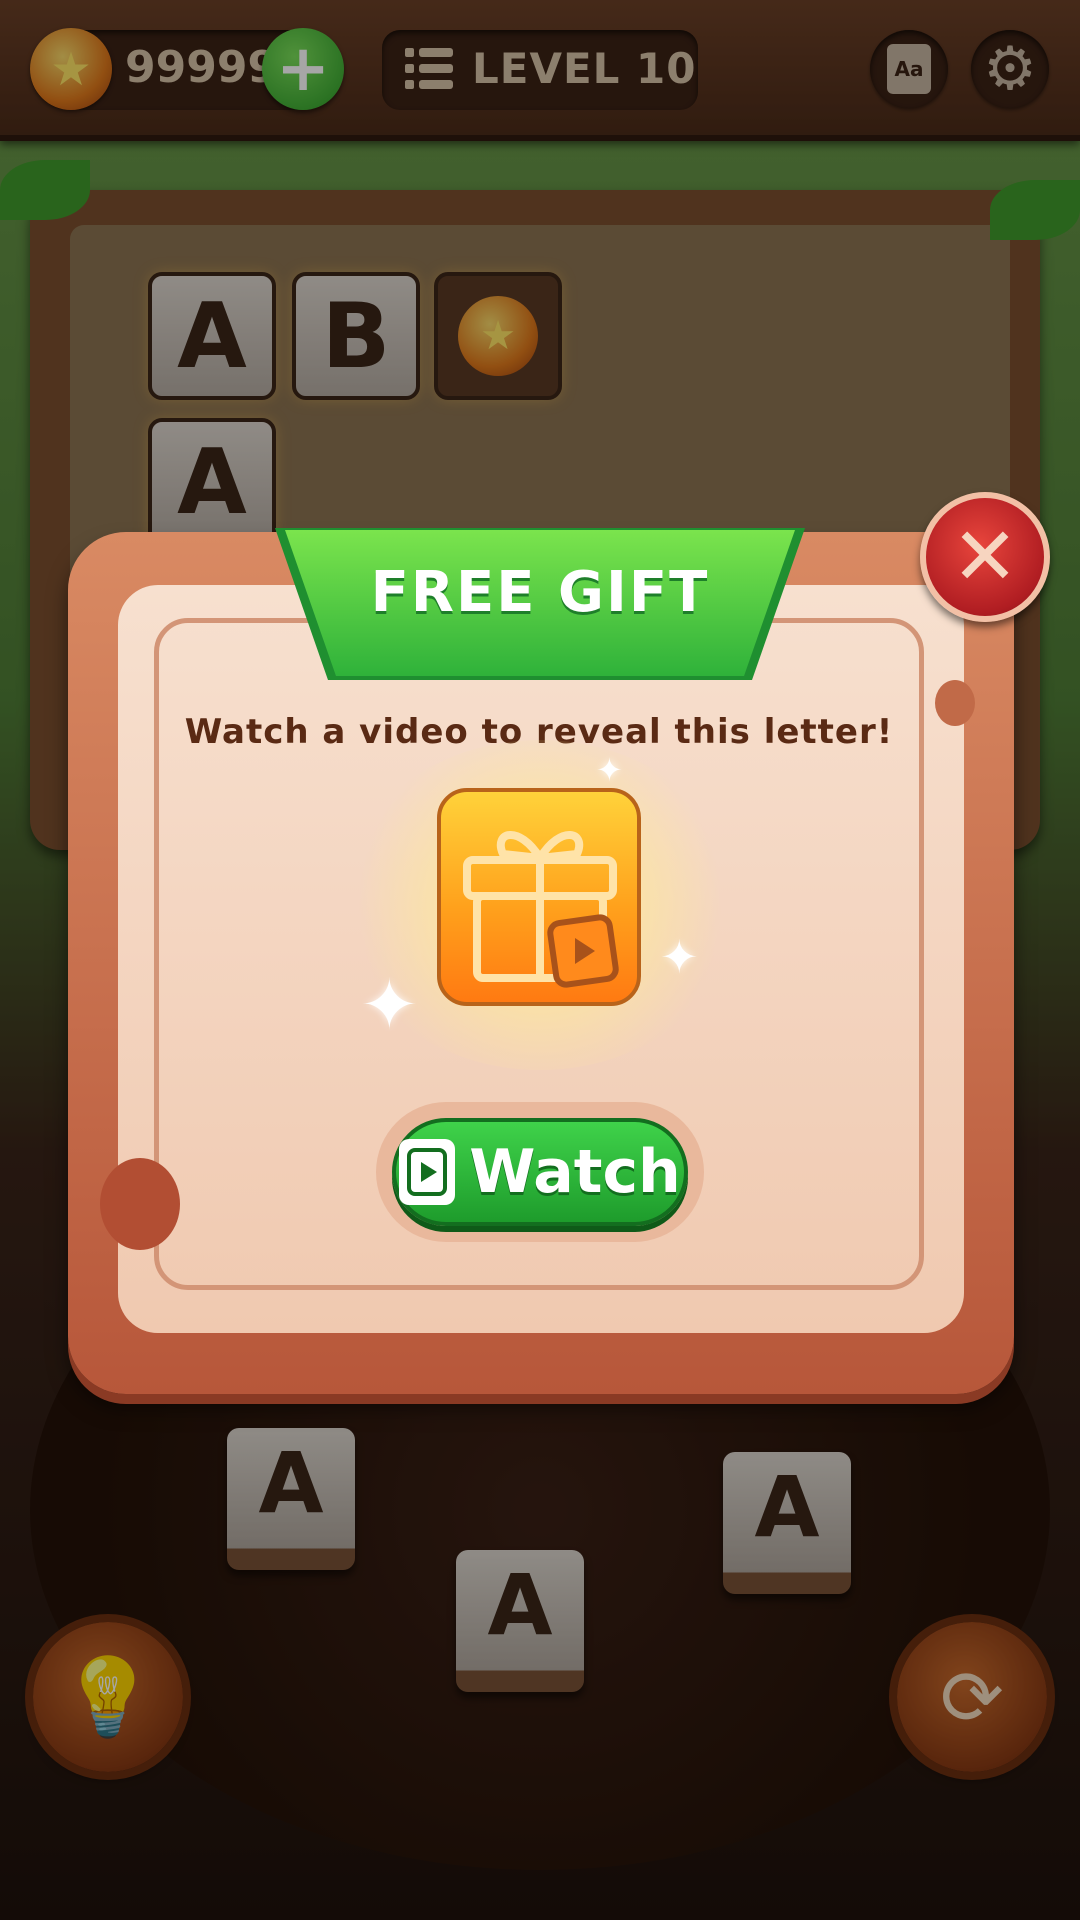 The width and height of the screenshot is (1080, 1920). I want to click on gift-video-icon, so click(539, 897).